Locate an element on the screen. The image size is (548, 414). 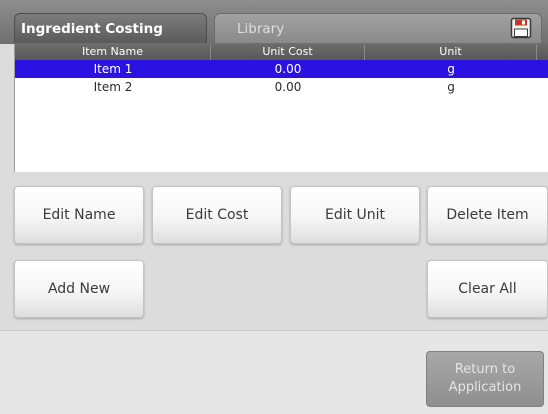
title-bar: Ingredient Costing Library is located at coordinates (274, 22).